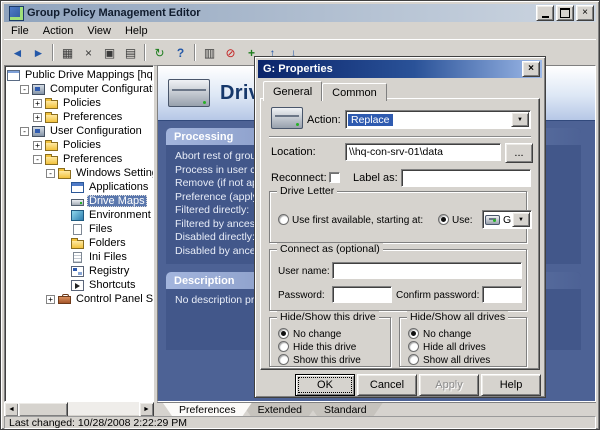 This screenshot has width=600, height=430. What do you see at coordinates (11, 409) in the screenshot?
I see `scroll-left-arrow-icon: ◄` at bounding box center [11, 409].